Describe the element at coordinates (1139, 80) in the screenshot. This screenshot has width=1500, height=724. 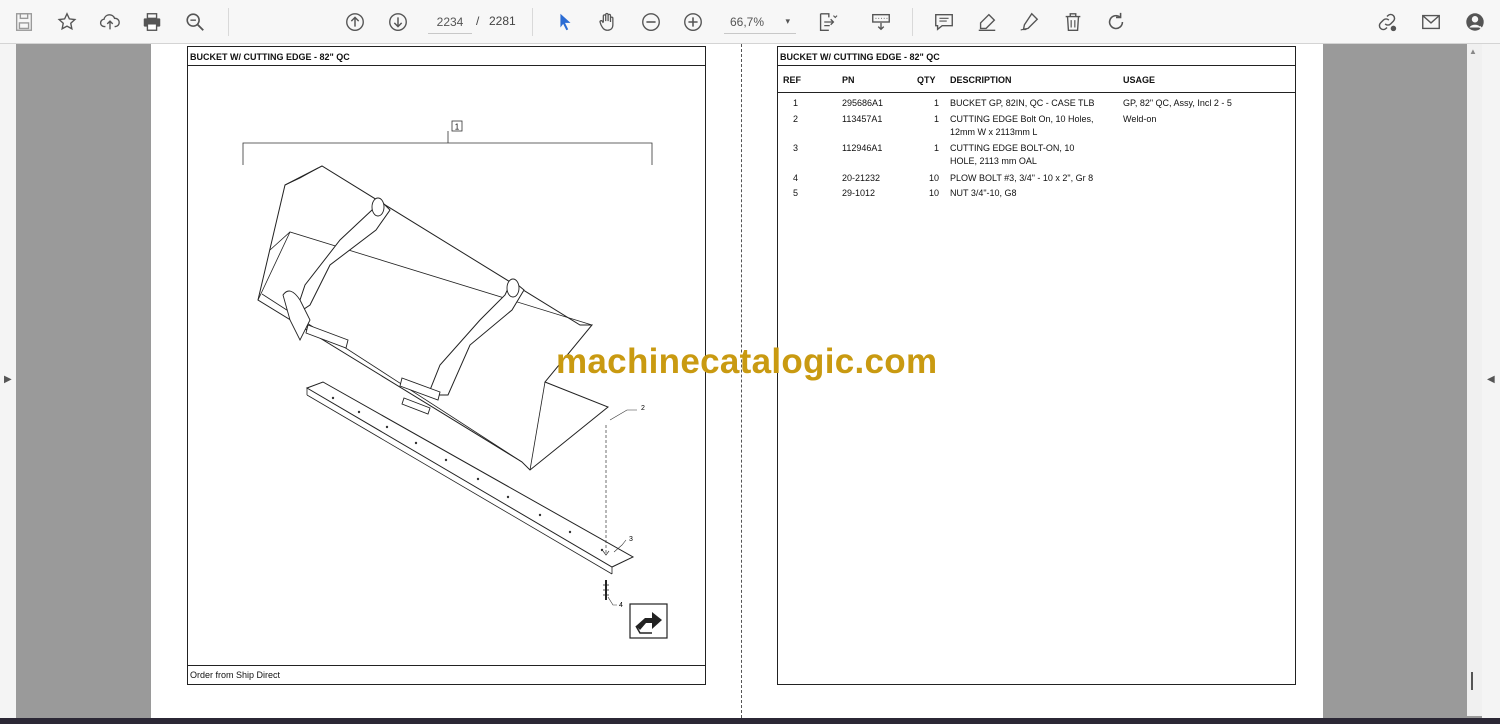
I see `column-header-usage: USAGE` at that location.